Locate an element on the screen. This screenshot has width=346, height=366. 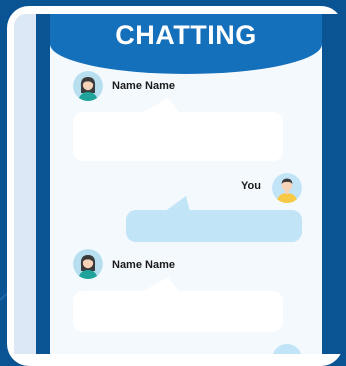
phone-bezel-left is located at coordinates (43, 184).